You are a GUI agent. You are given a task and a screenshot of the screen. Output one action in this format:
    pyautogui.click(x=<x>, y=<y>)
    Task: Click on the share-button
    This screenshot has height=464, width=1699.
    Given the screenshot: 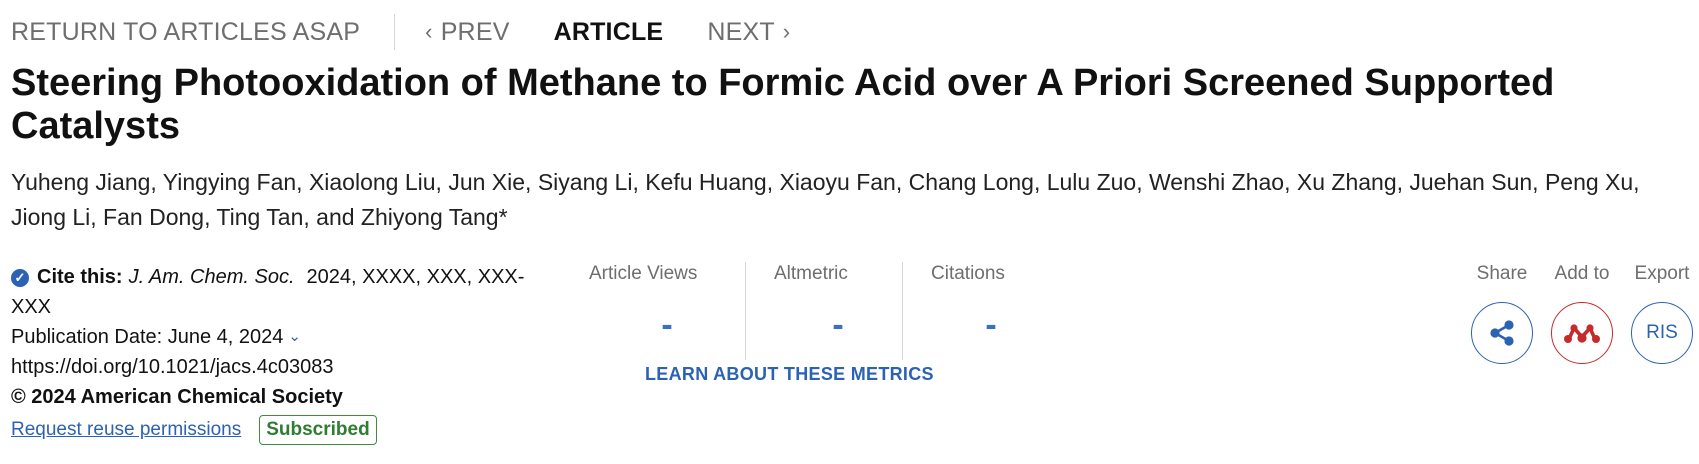 What is the action you would take?
    pyautogui.click(x=1502, y=333)
    